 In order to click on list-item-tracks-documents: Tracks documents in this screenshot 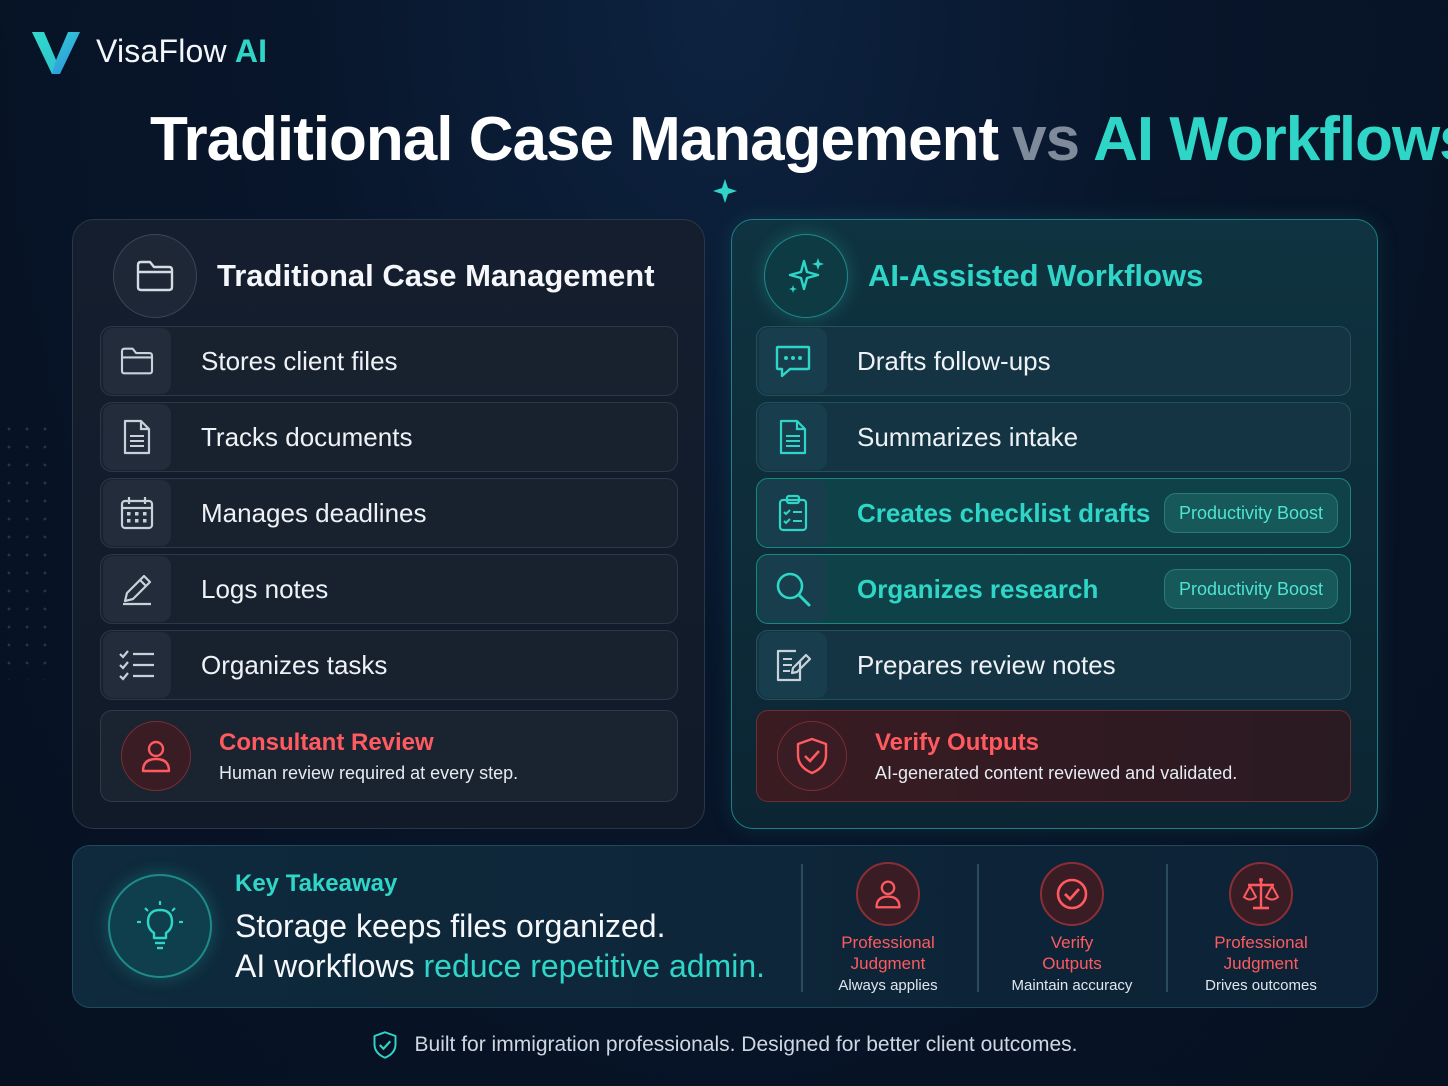, I will do `click(389, 437)`.